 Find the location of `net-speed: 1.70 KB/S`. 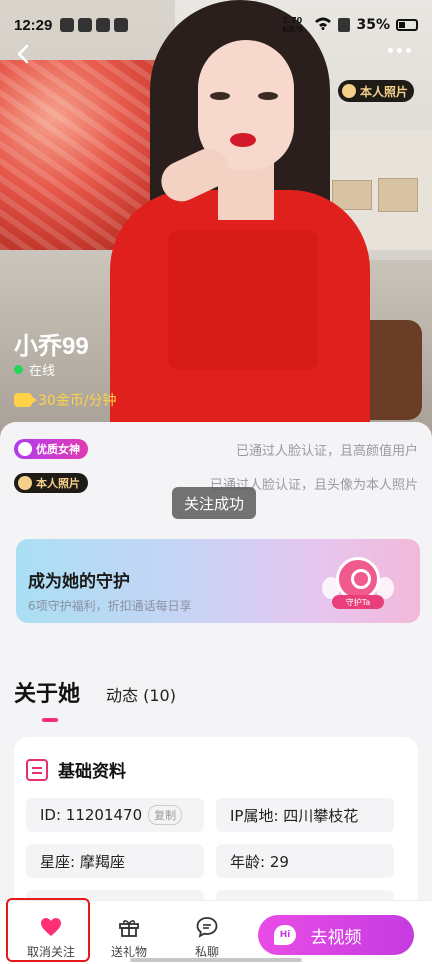

net-speed: 1.70 KB/S is located at coordinates (293, 25).